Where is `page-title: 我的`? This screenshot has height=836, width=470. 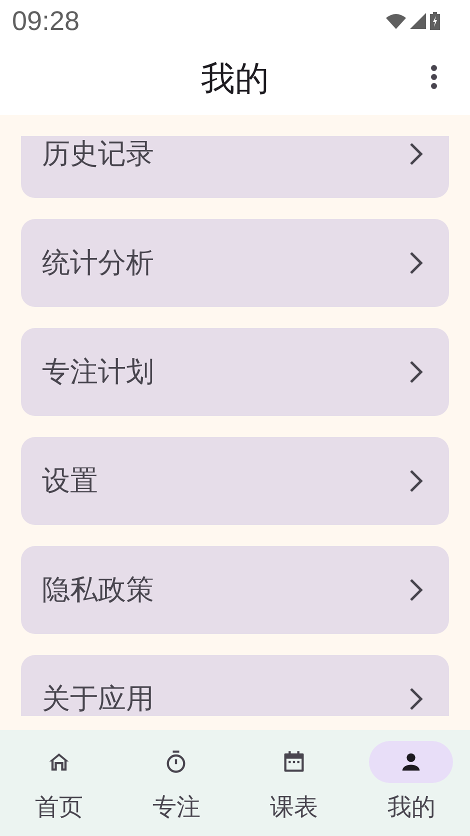
page-title: 我的 is located at coordinates (235, 79).